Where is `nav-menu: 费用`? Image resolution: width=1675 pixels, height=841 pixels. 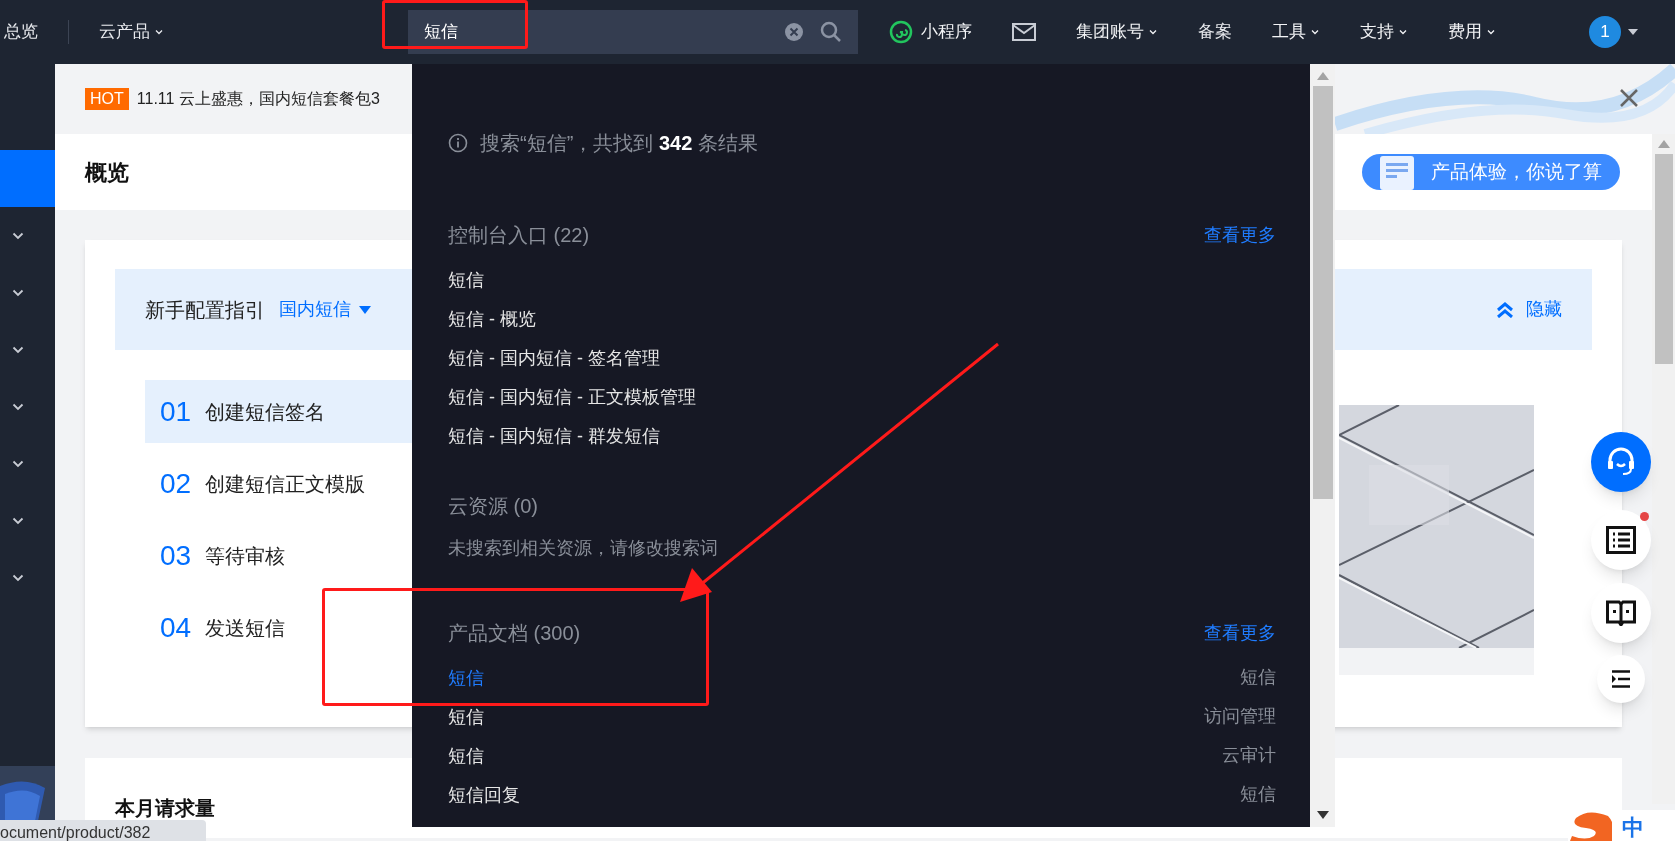 nav-menu: 费用 is located at coordinates (1472, 32).